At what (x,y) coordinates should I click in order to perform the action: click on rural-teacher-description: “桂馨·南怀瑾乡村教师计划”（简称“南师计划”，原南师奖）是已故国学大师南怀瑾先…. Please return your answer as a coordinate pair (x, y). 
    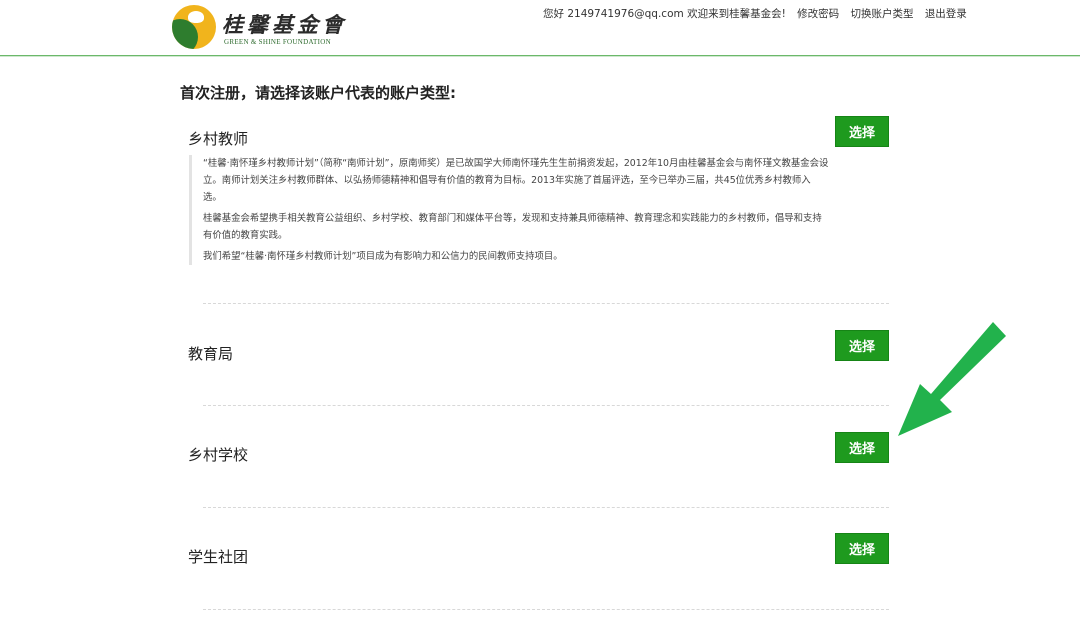
    Looking at the image, I should click on (509, 210).